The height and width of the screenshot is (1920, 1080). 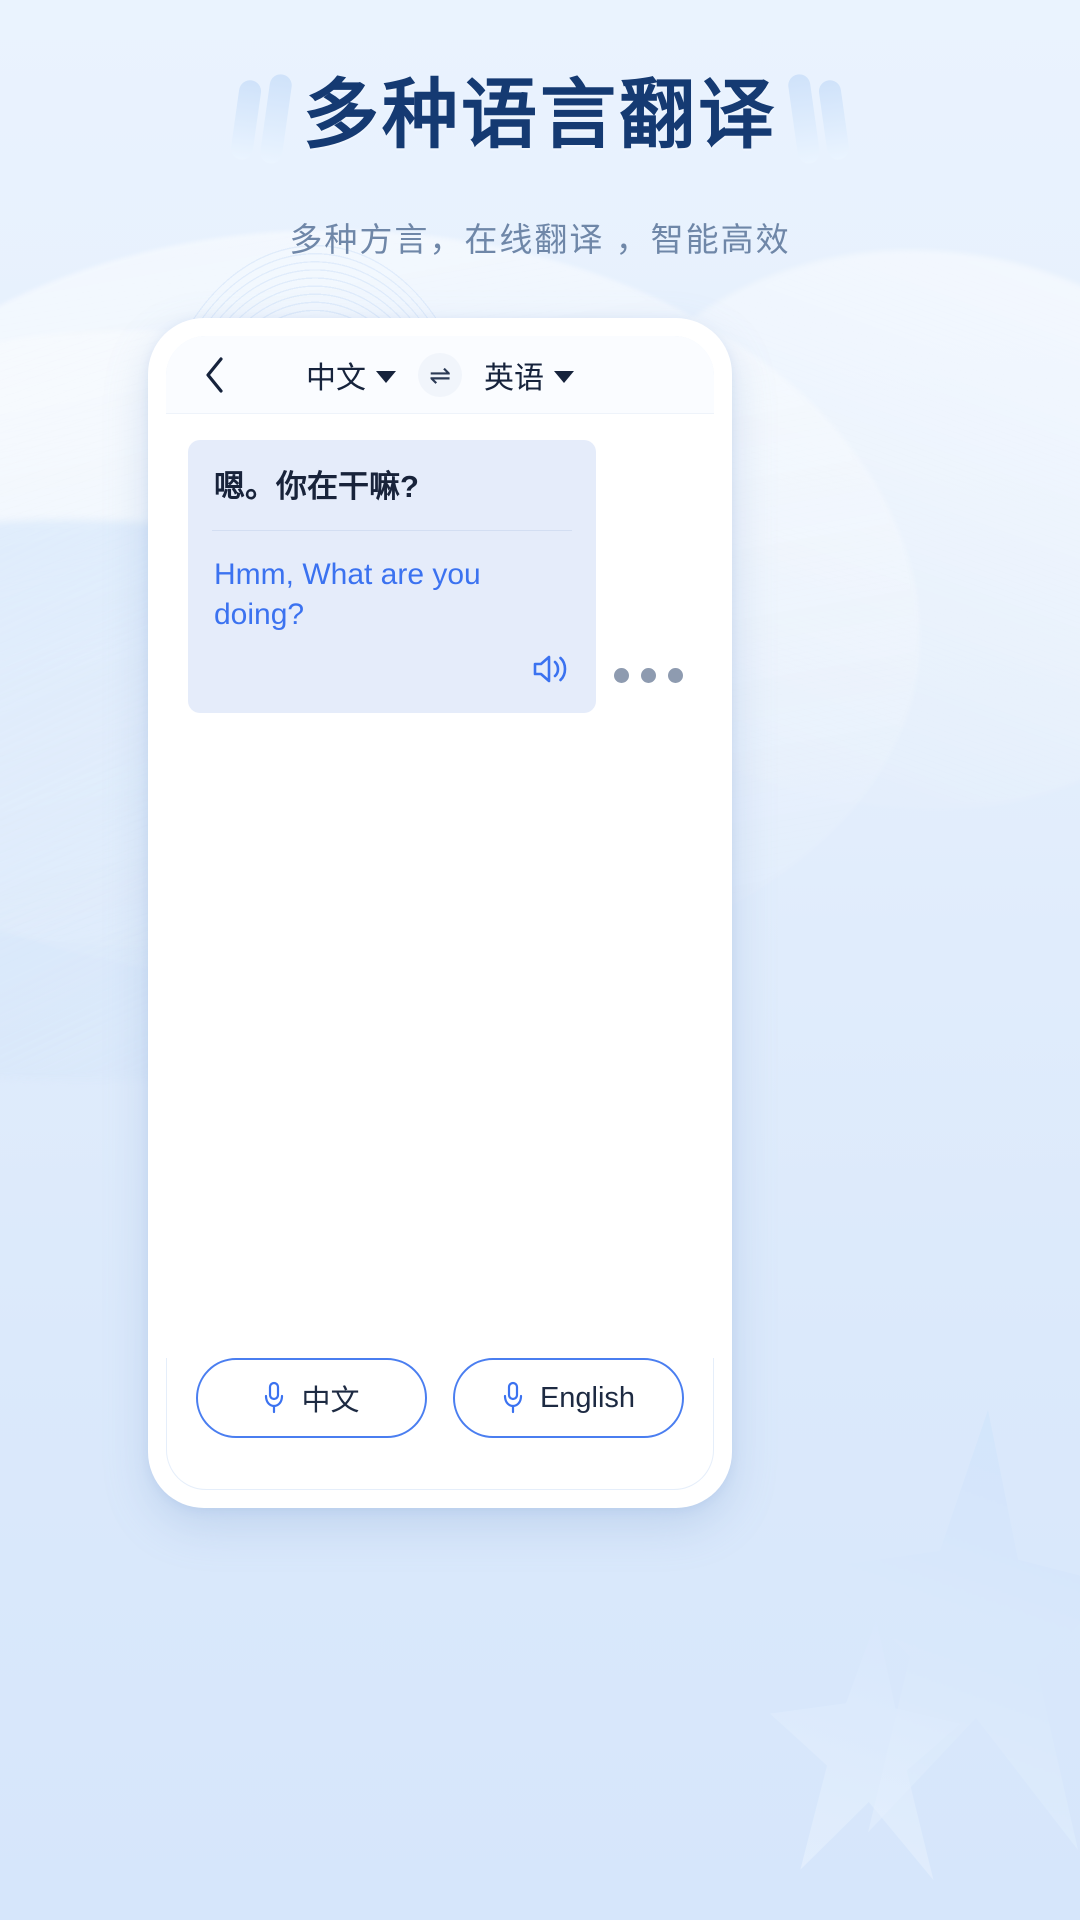 I want to click on chevron-left-icon, so click(x=215, y=375).